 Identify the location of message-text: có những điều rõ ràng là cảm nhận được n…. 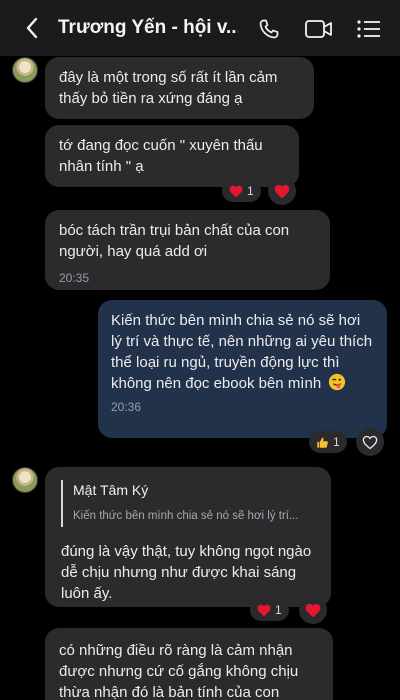
(179, 671).